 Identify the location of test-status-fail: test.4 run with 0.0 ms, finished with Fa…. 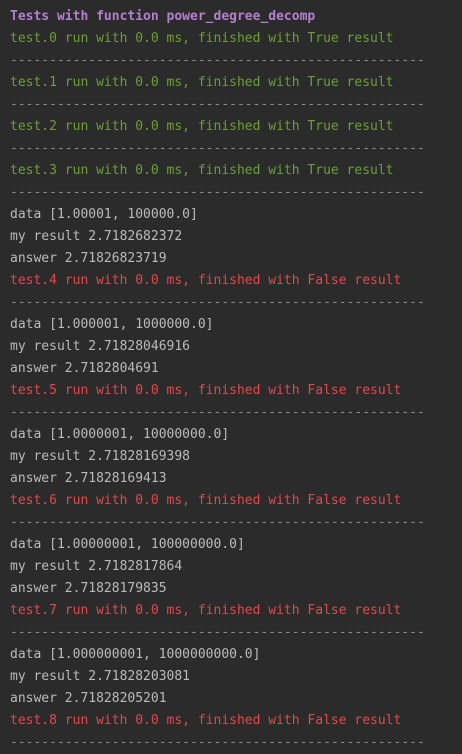
(206, 280).